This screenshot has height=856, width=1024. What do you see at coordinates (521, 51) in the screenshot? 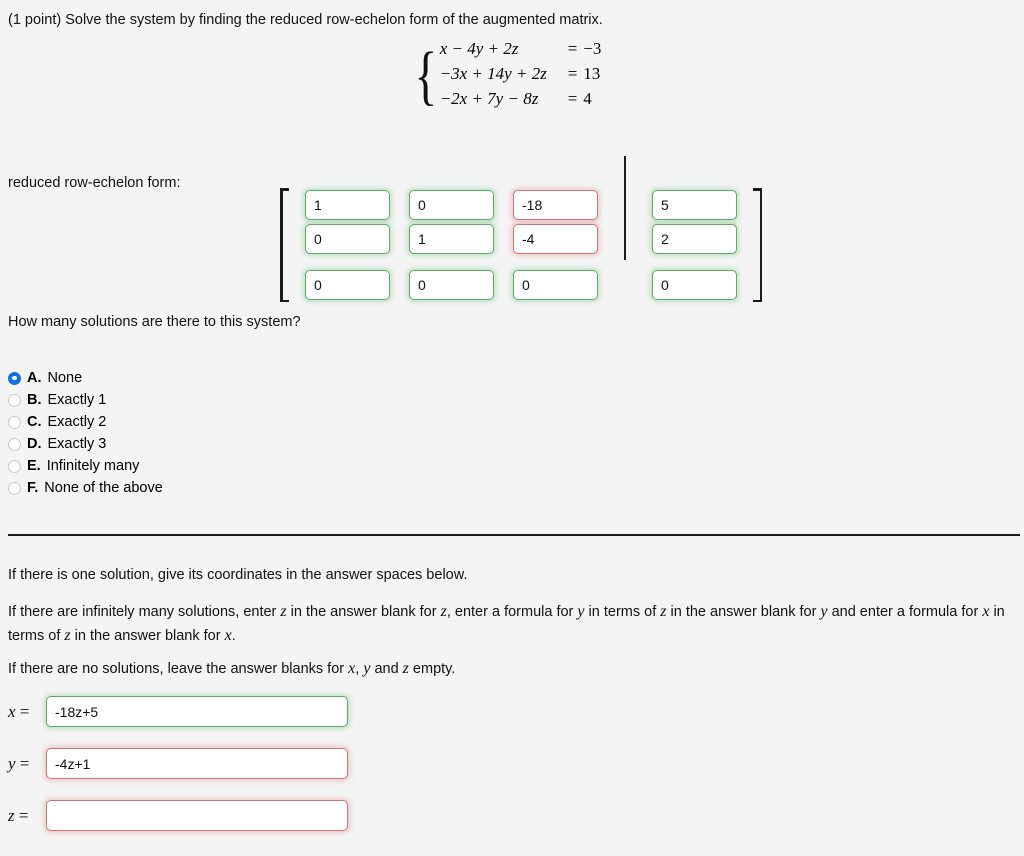
I see `equation-row: x − 4y + 2z = −3` at bounding box center [521, 51].